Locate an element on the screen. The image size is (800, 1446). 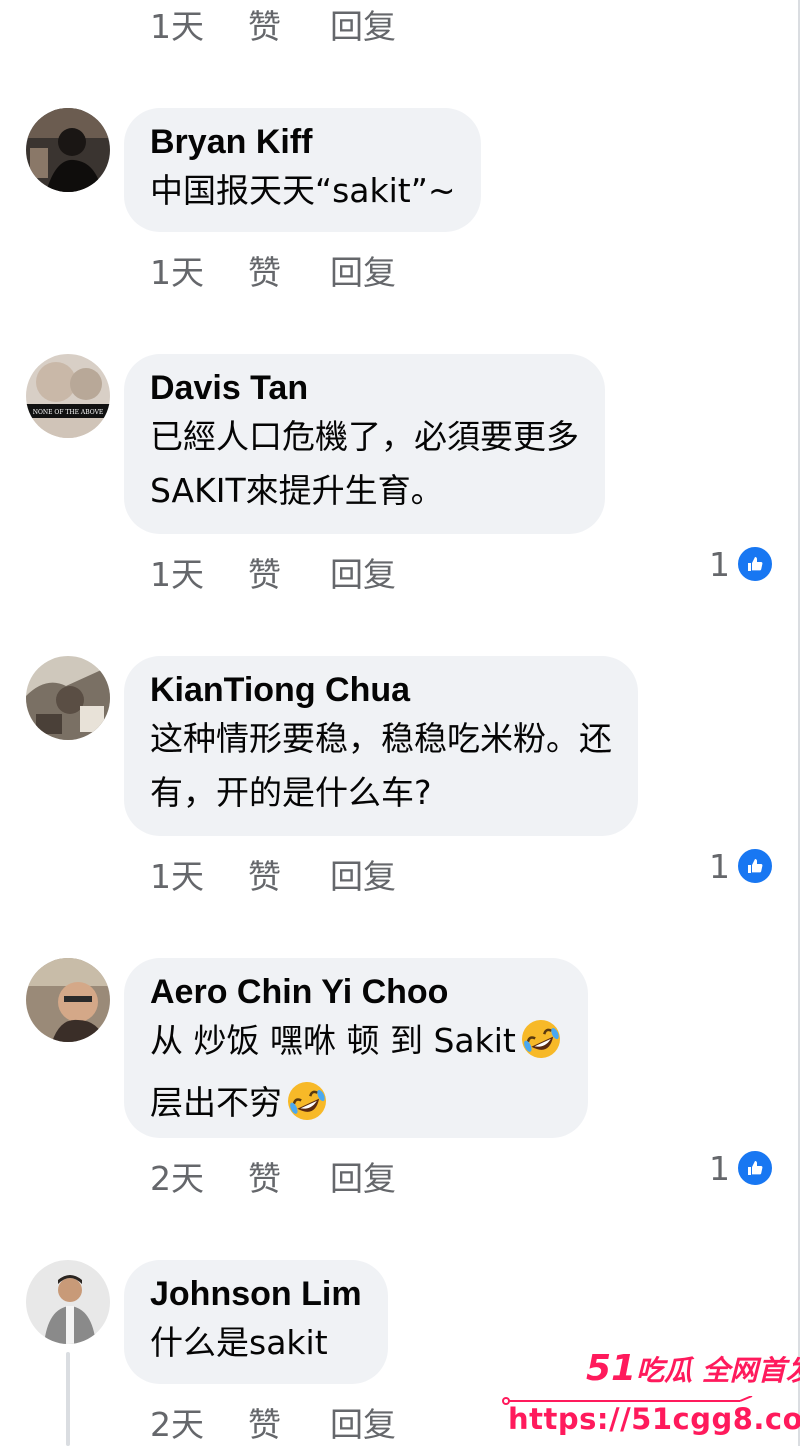
comment-text-line: 这种情形要稳，稳稳吃米粉。还 is located at coordinates (381, 738).